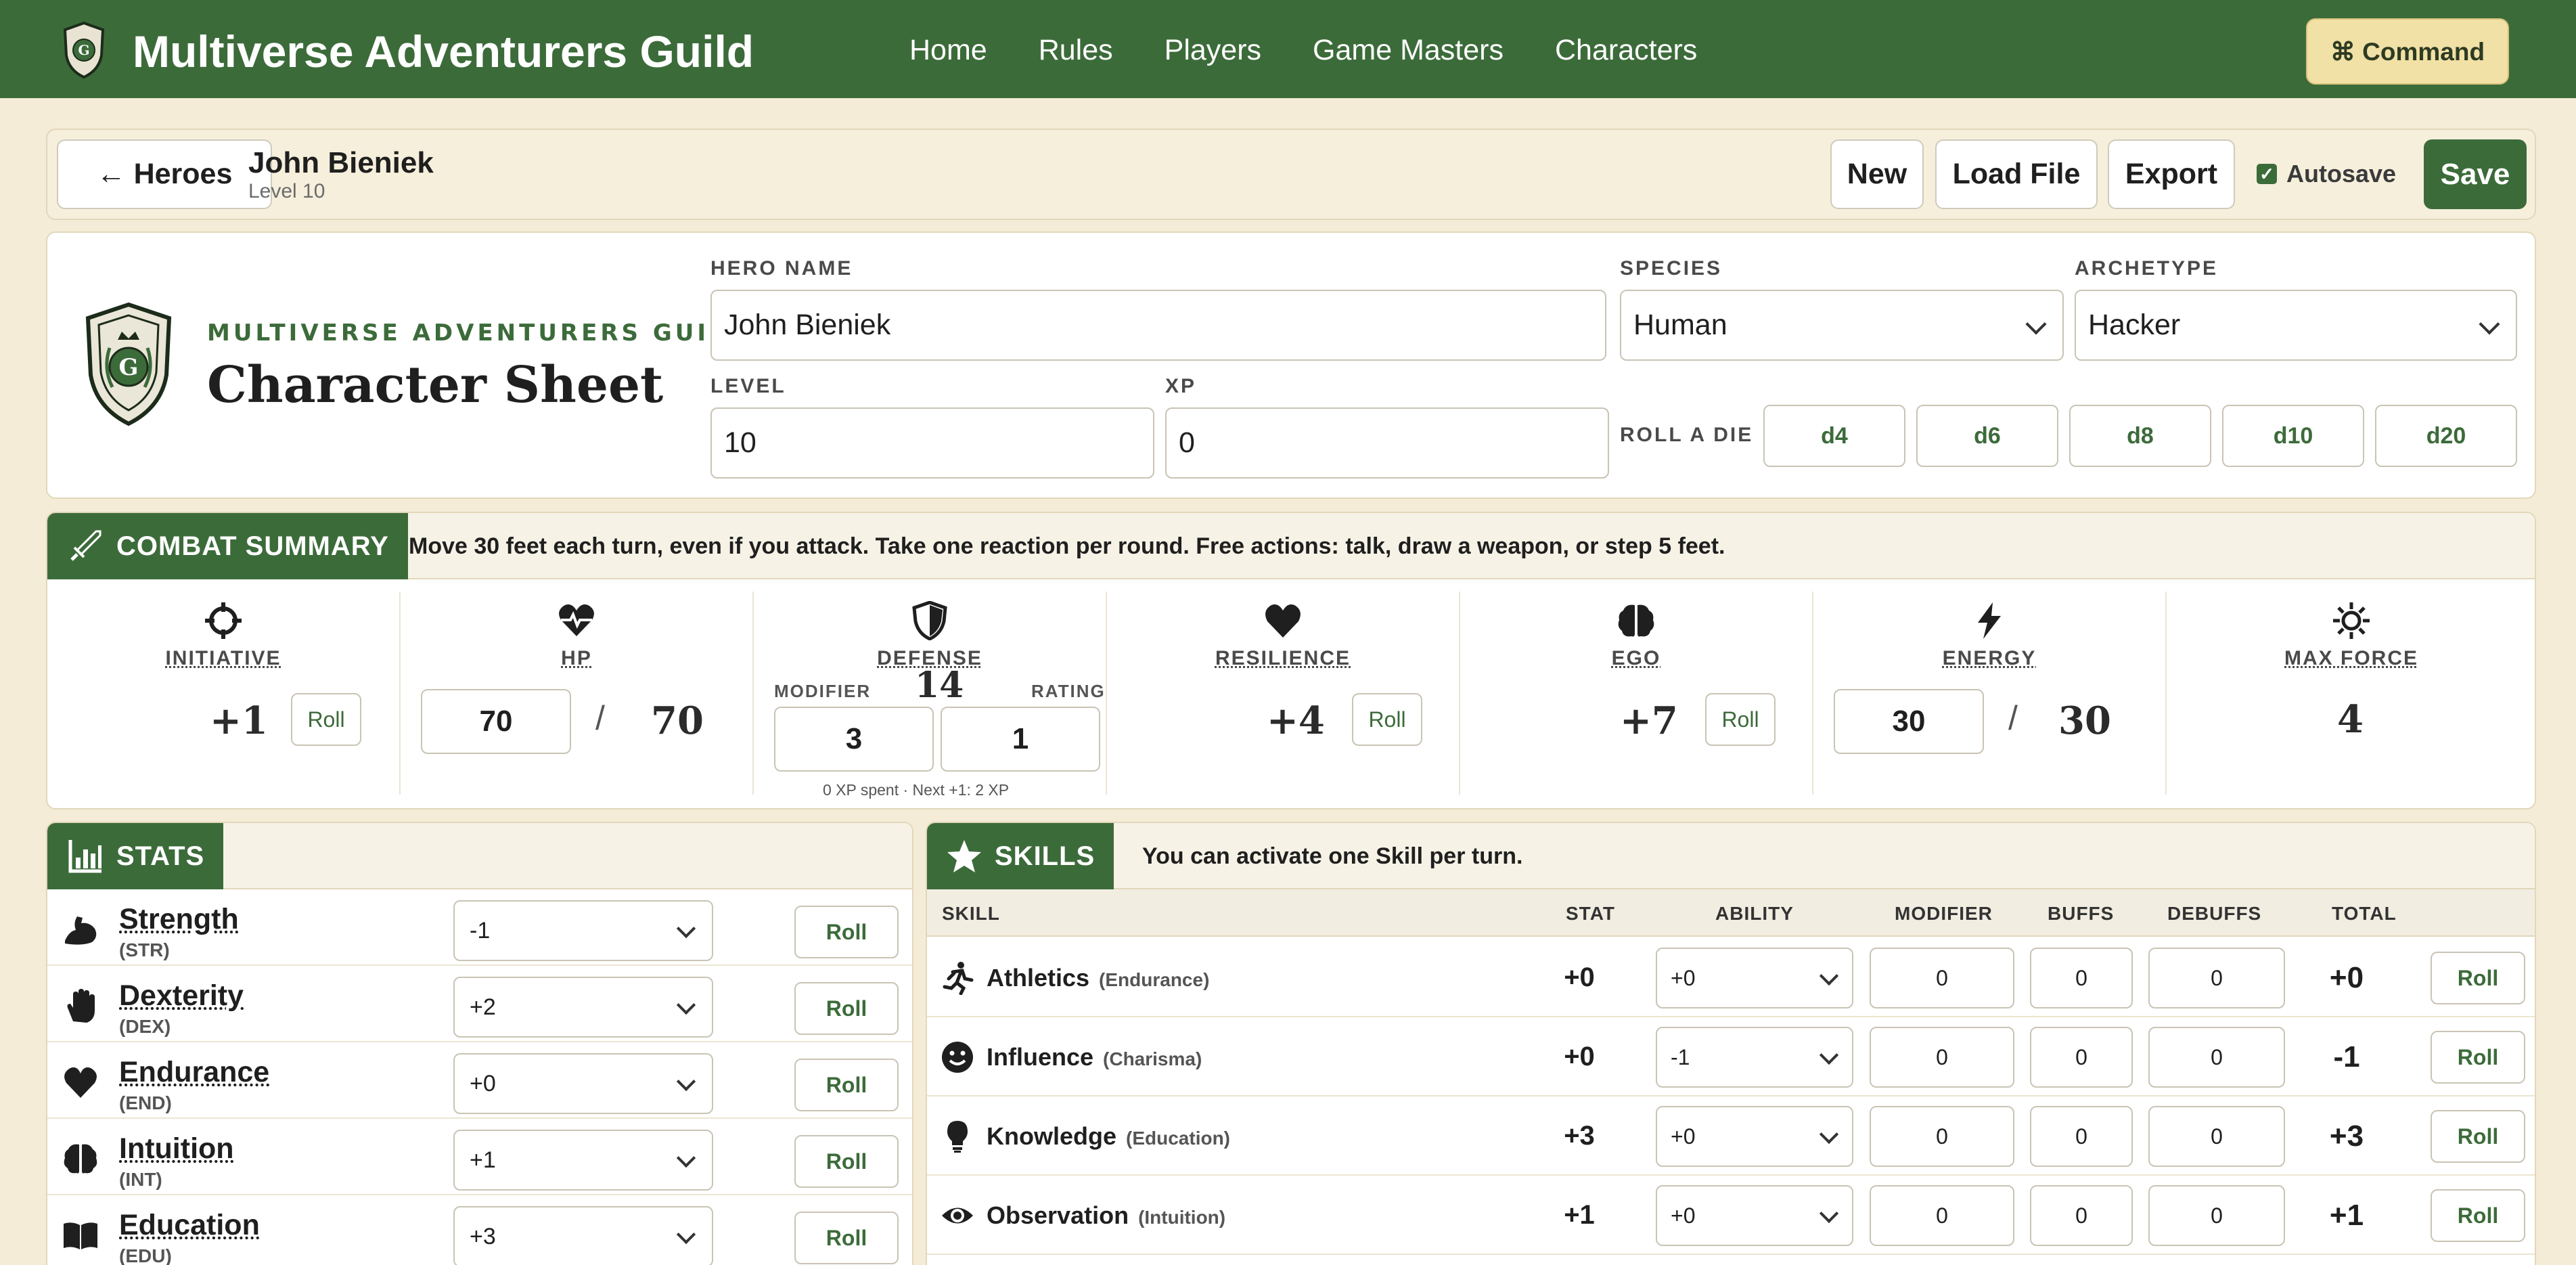  I want to click on xp-input: 0, so click(1387, 443).